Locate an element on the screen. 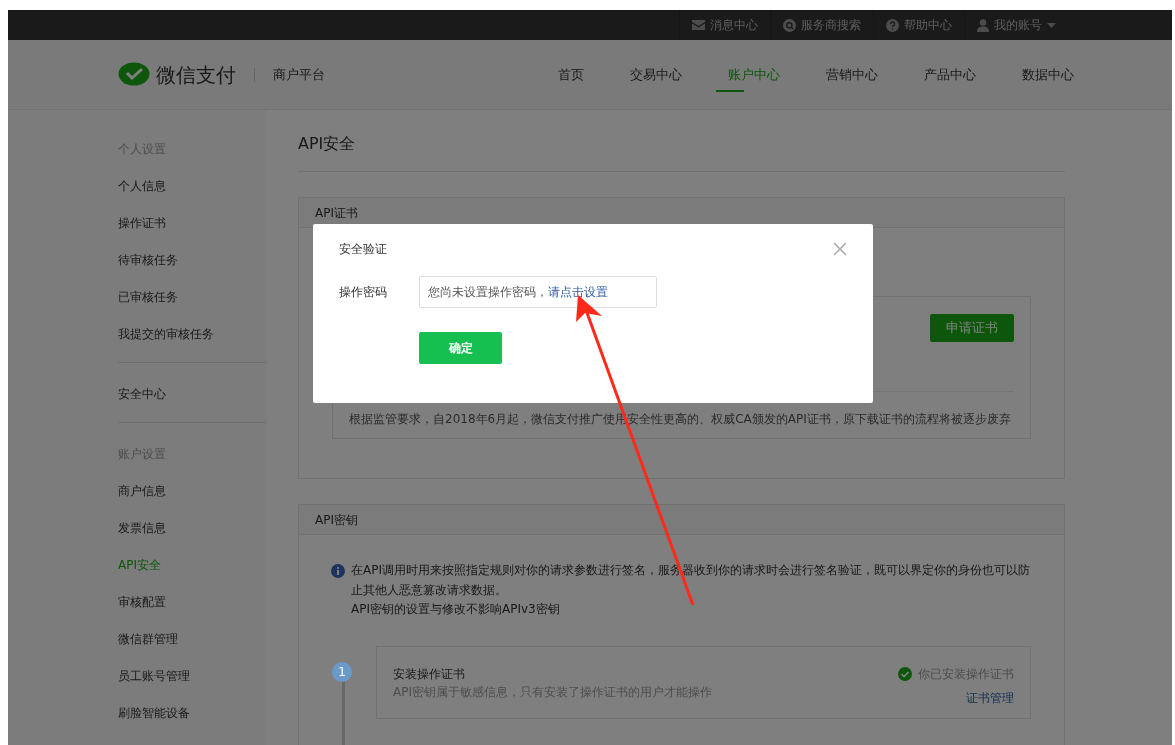  sidebar-item: 刷脸智能设备 is located at coordinates (192, 712).